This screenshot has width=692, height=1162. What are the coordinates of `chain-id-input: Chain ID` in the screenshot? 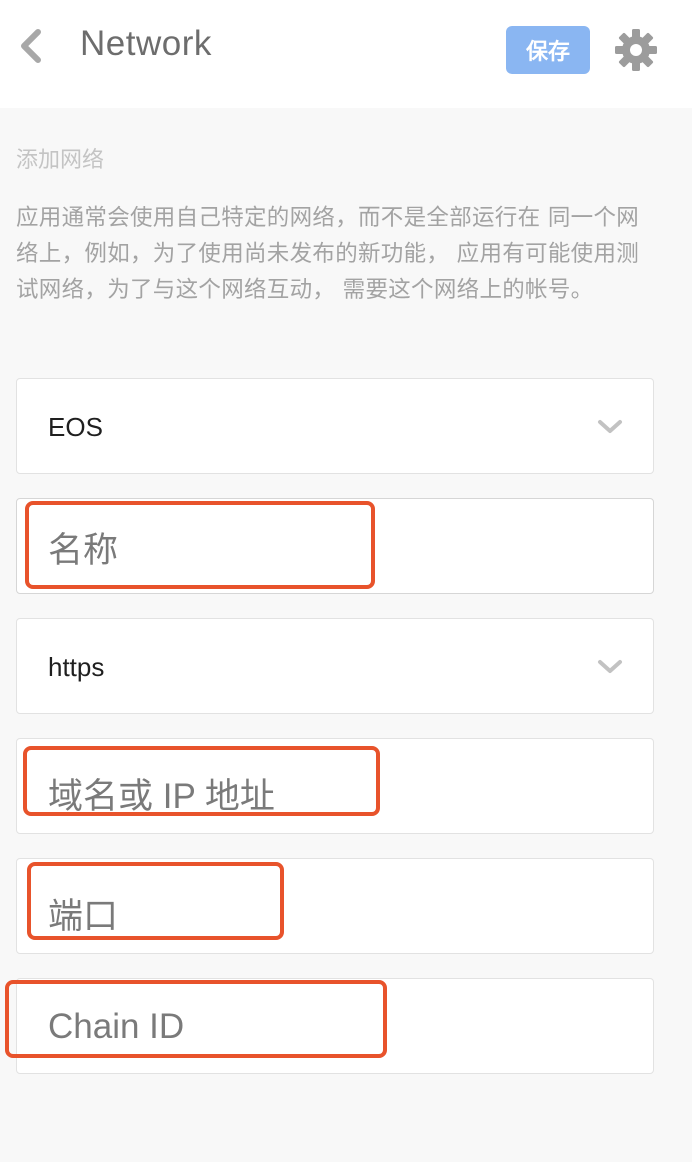 It's located at (335, 1026).